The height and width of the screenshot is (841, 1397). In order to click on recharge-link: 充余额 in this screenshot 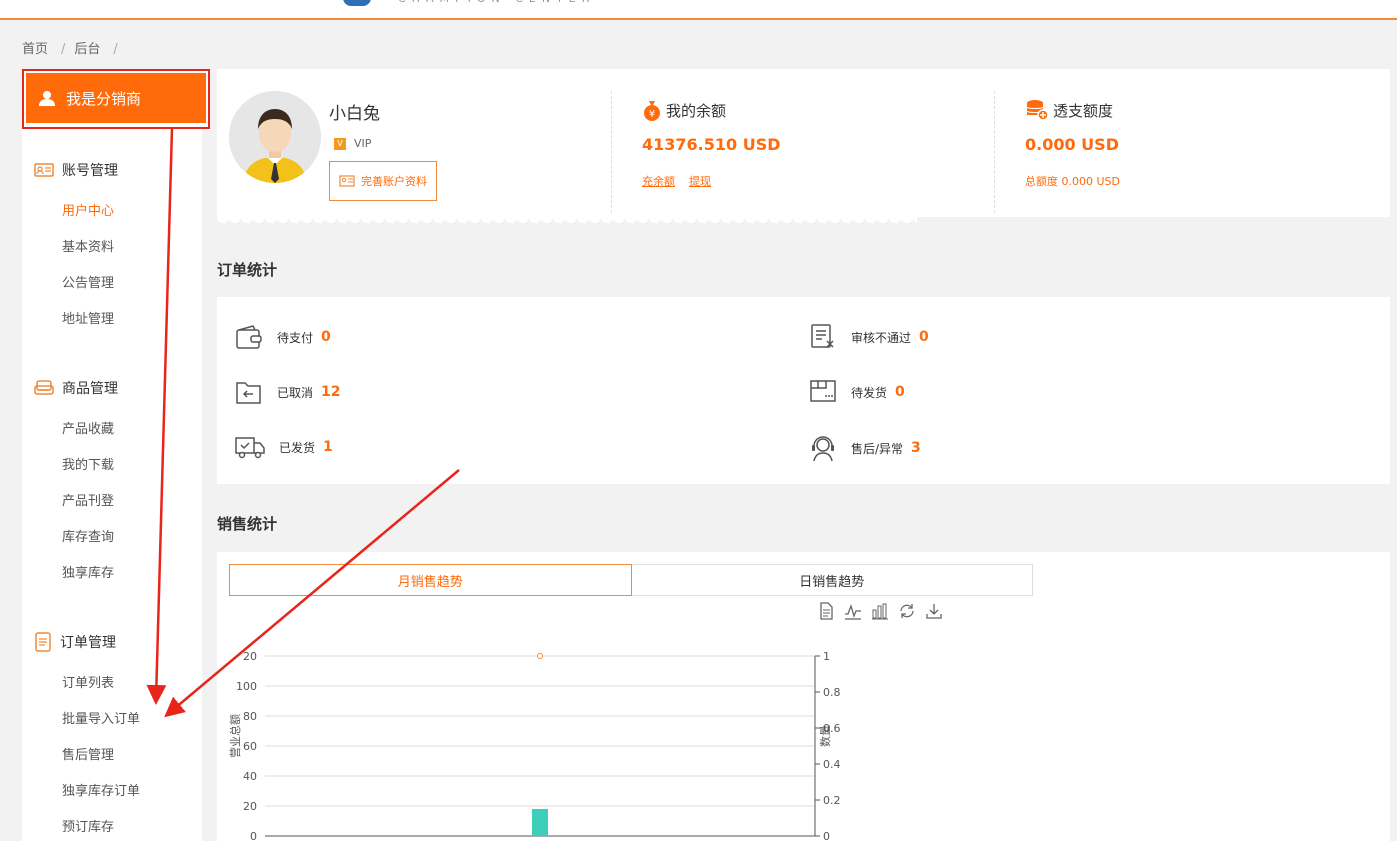, I will do `click(658, 181)`.